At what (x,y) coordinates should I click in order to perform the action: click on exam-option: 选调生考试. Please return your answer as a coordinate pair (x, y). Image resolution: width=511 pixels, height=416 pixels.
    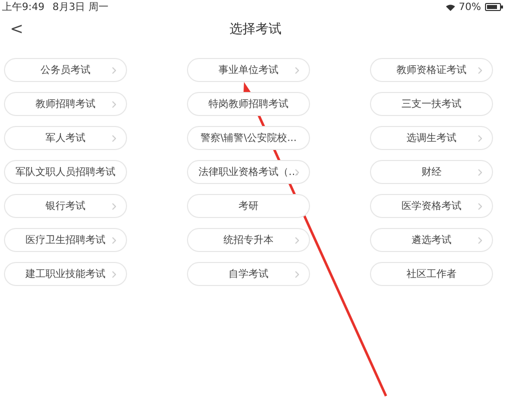
    Looking at the image, I should click on (431, 138).